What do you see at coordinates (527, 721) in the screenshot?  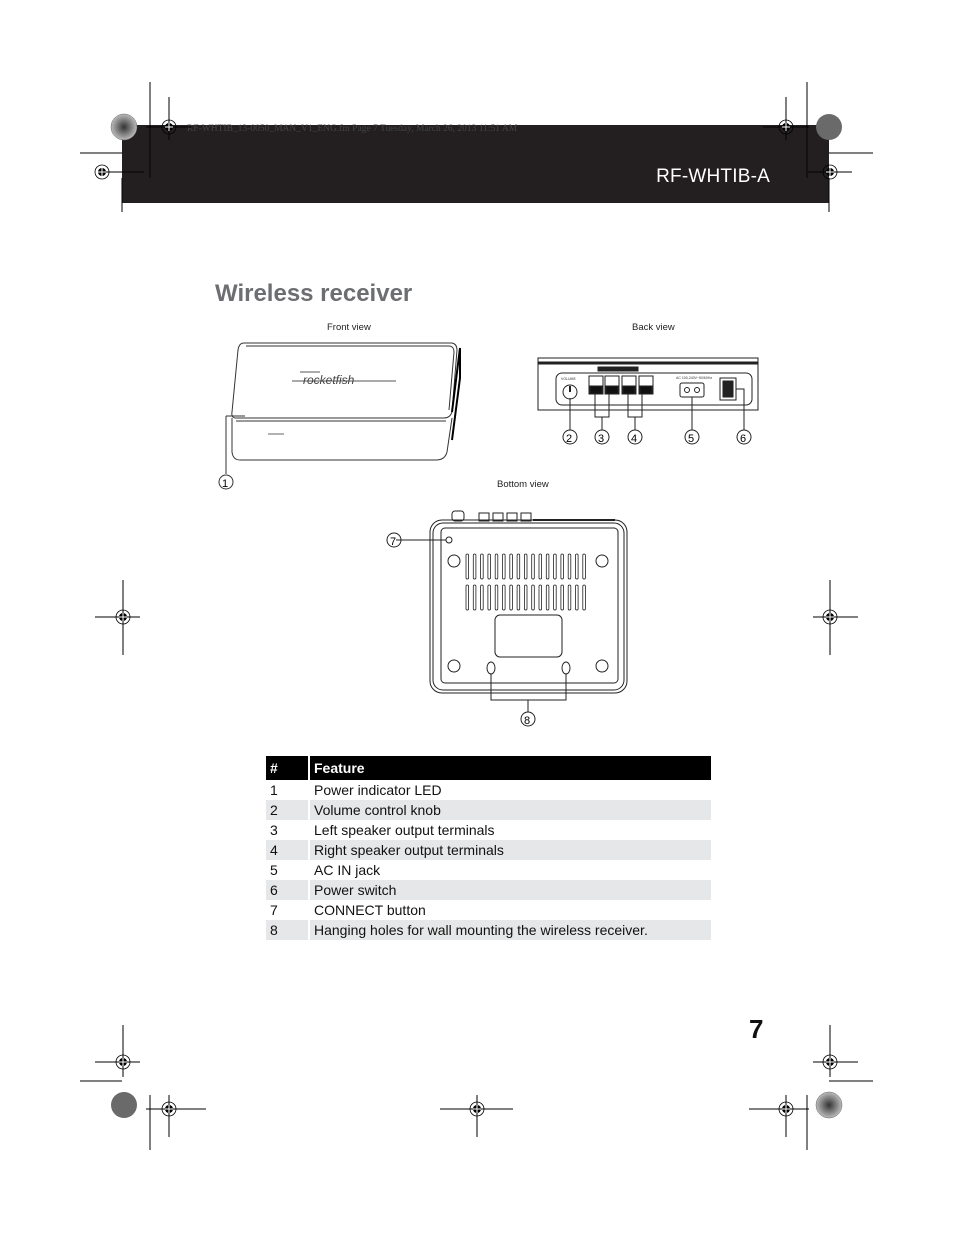 I see `callout-8: 8` at bounding box center [527, 721].